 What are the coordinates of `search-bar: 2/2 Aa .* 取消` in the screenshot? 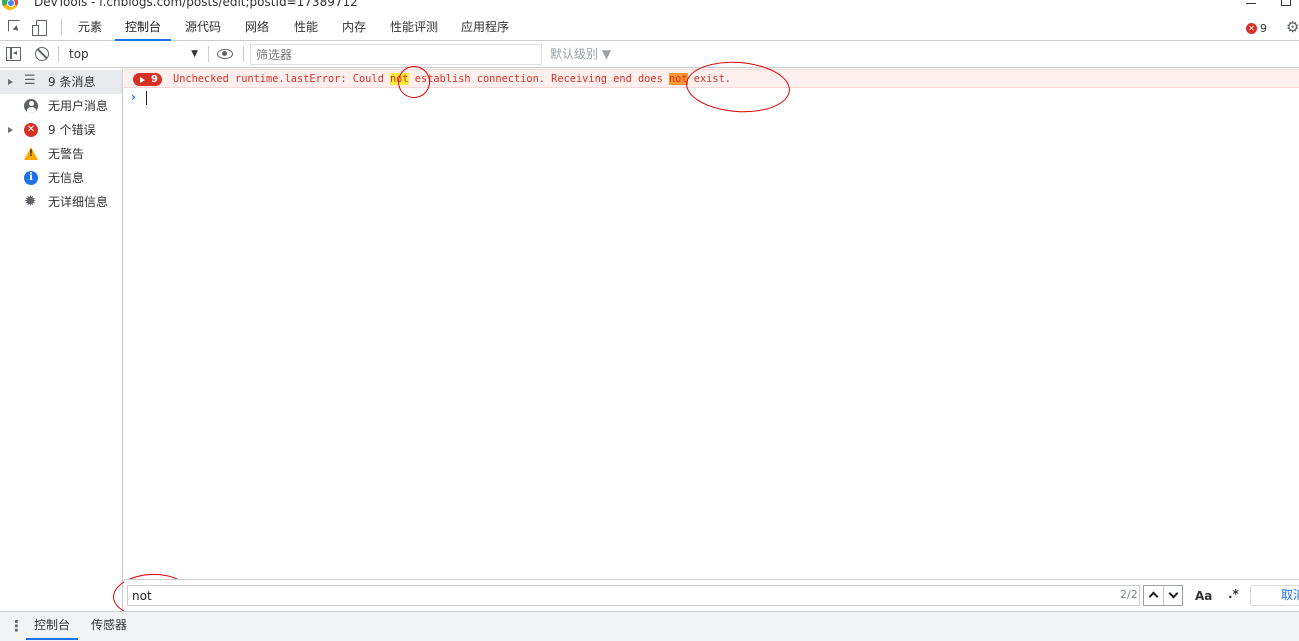 It's located at (711, 595).